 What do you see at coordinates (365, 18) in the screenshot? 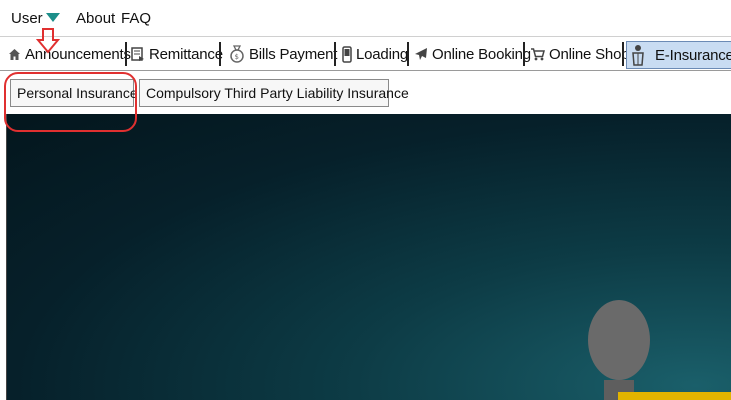
I see `menu-bar: User About FAQ` at bounding box center [365, 18].